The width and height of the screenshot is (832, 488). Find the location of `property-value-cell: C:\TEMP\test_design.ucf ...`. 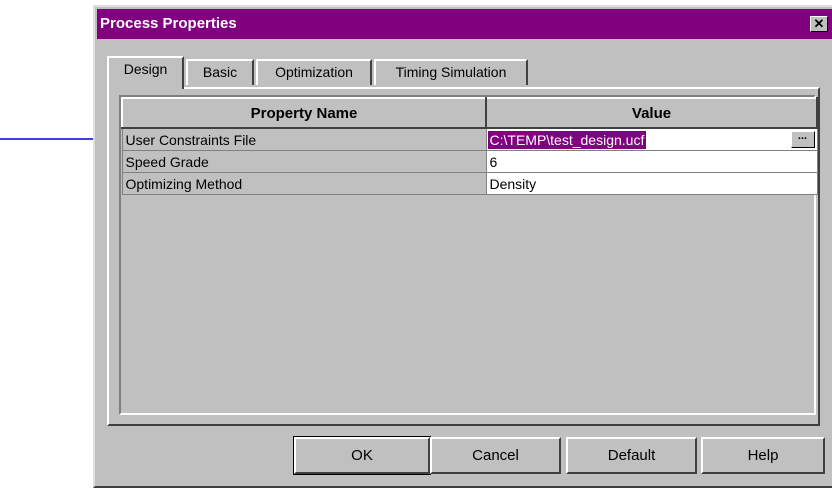

property-value-cell: C:\TEMP\test_design.ucf ... is located at coordinates (651, 139).